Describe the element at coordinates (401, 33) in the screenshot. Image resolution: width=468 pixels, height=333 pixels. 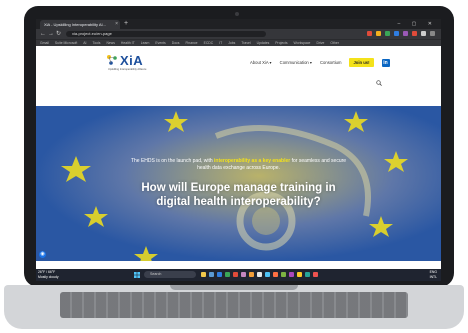
I see `extensions-toolbar` at that location.